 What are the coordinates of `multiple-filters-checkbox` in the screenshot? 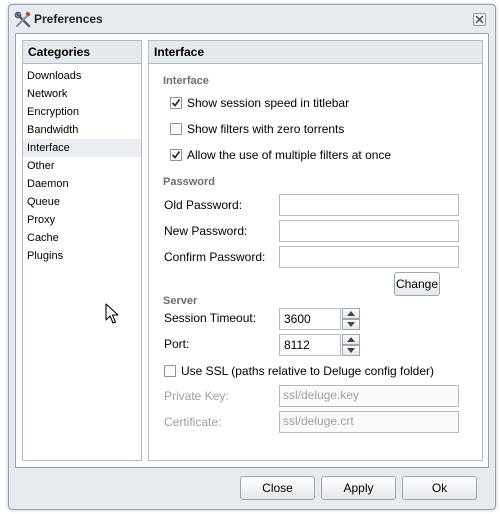 It's located at (176, 155).